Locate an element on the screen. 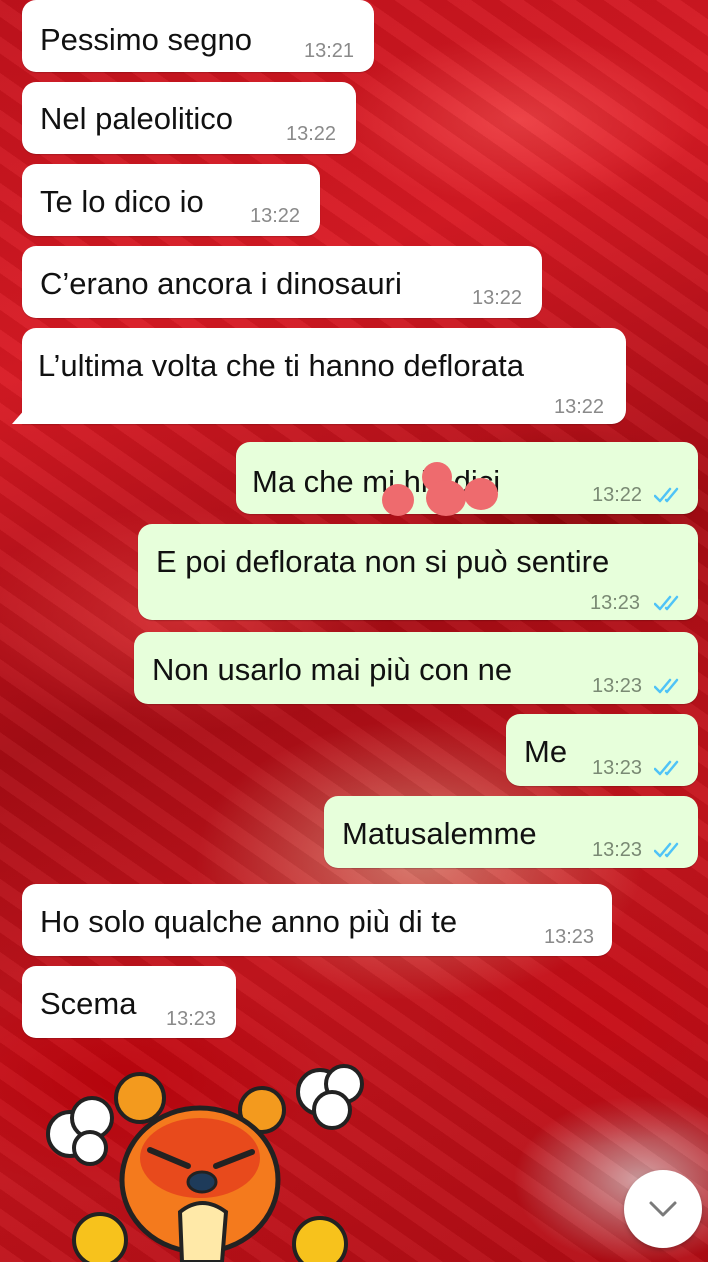 The width and height of the screenshot is (708, 1262). message-time: 13:21 is located at coordinates (329, 51).